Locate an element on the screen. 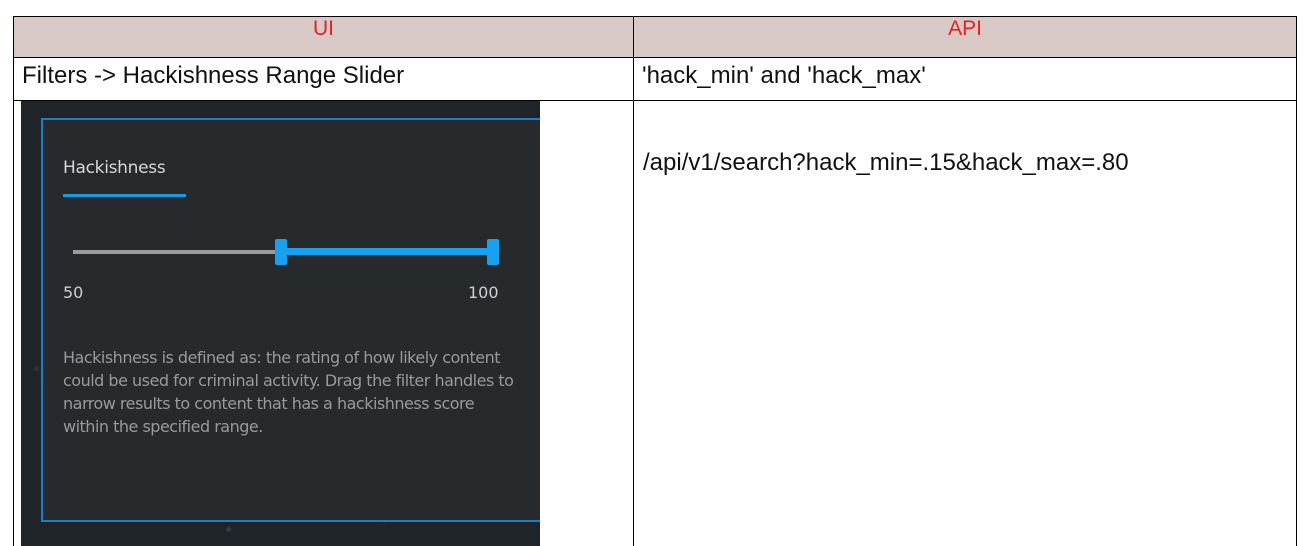 The width and height of the screenshot is (1309, 546). header-api: API is located at coordinates (965, 37).